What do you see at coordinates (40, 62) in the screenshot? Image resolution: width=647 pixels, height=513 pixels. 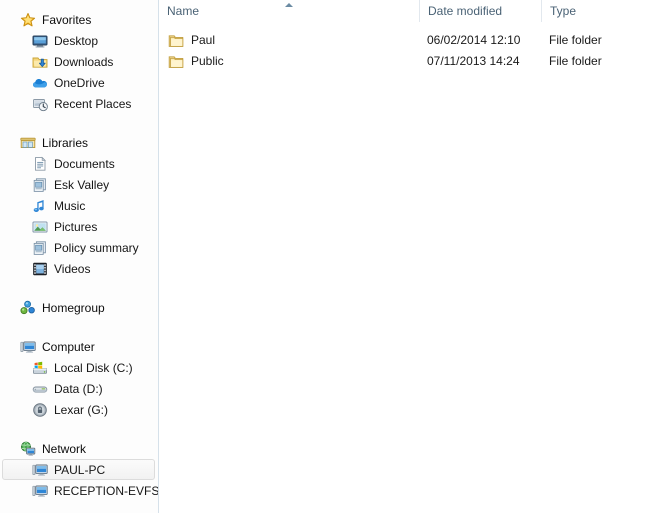 I see `downloads-folder-icon` at bounding box center [40, 62].